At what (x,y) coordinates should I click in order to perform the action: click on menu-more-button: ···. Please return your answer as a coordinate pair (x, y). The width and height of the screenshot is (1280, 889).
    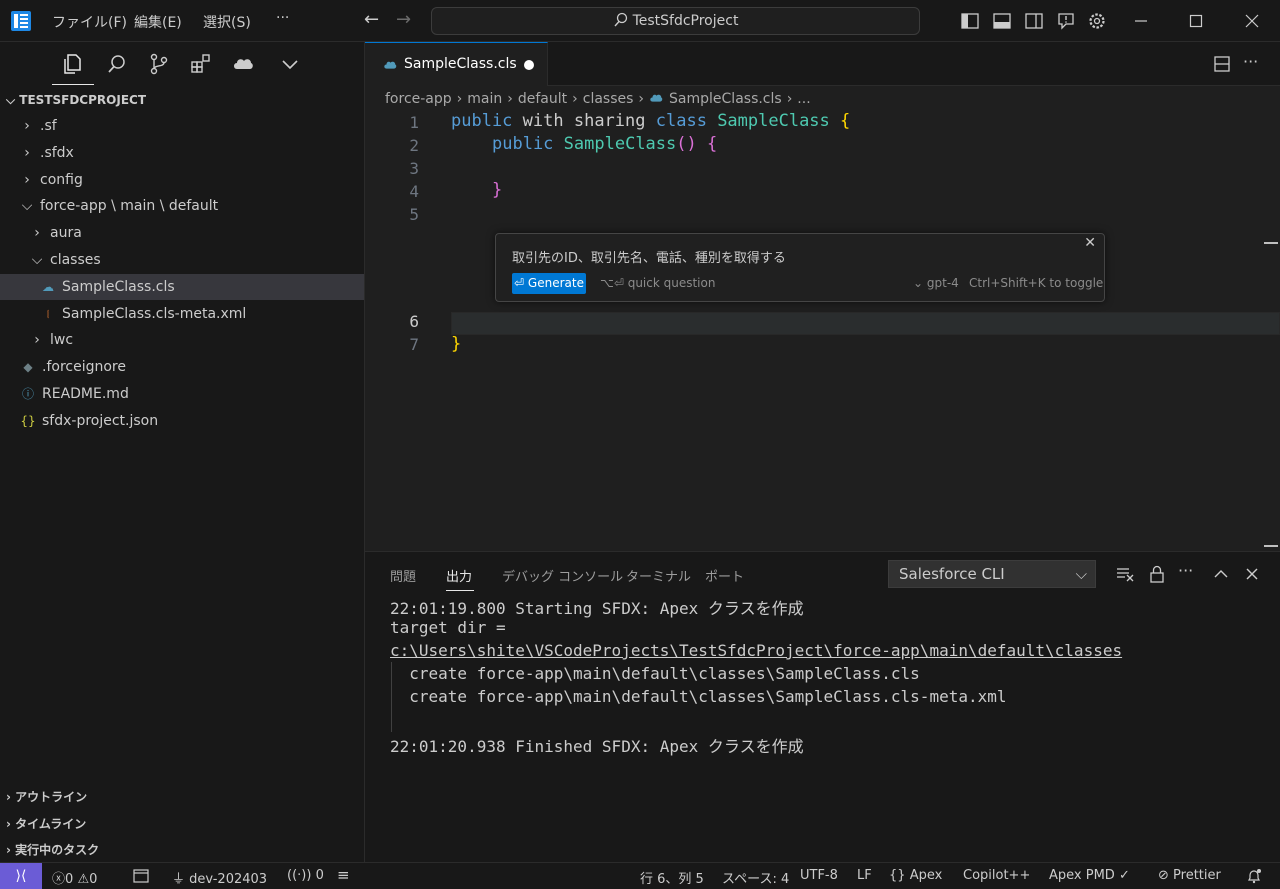
    Looking at the image, I should click on (282, 18).